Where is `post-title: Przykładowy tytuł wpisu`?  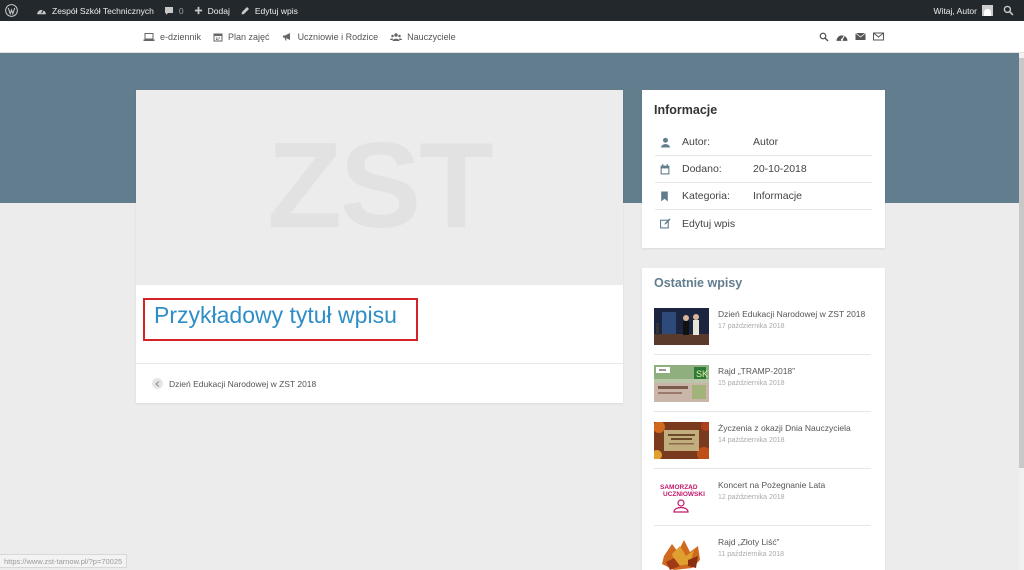
post-title: Przykładowy tytuł wpisu is located at coordinates (275, 315).